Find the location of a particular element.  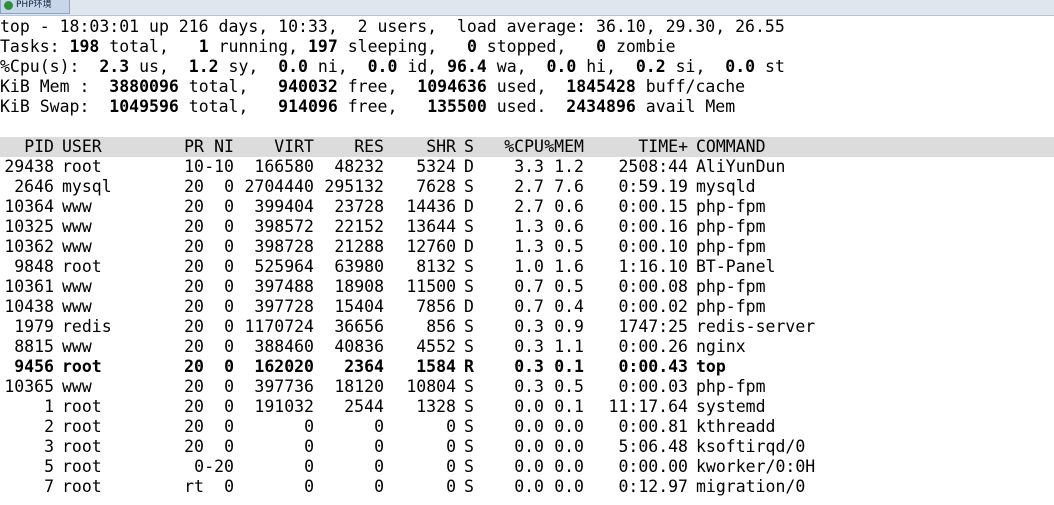

cell-state: R is located at coordinates (469, 366).